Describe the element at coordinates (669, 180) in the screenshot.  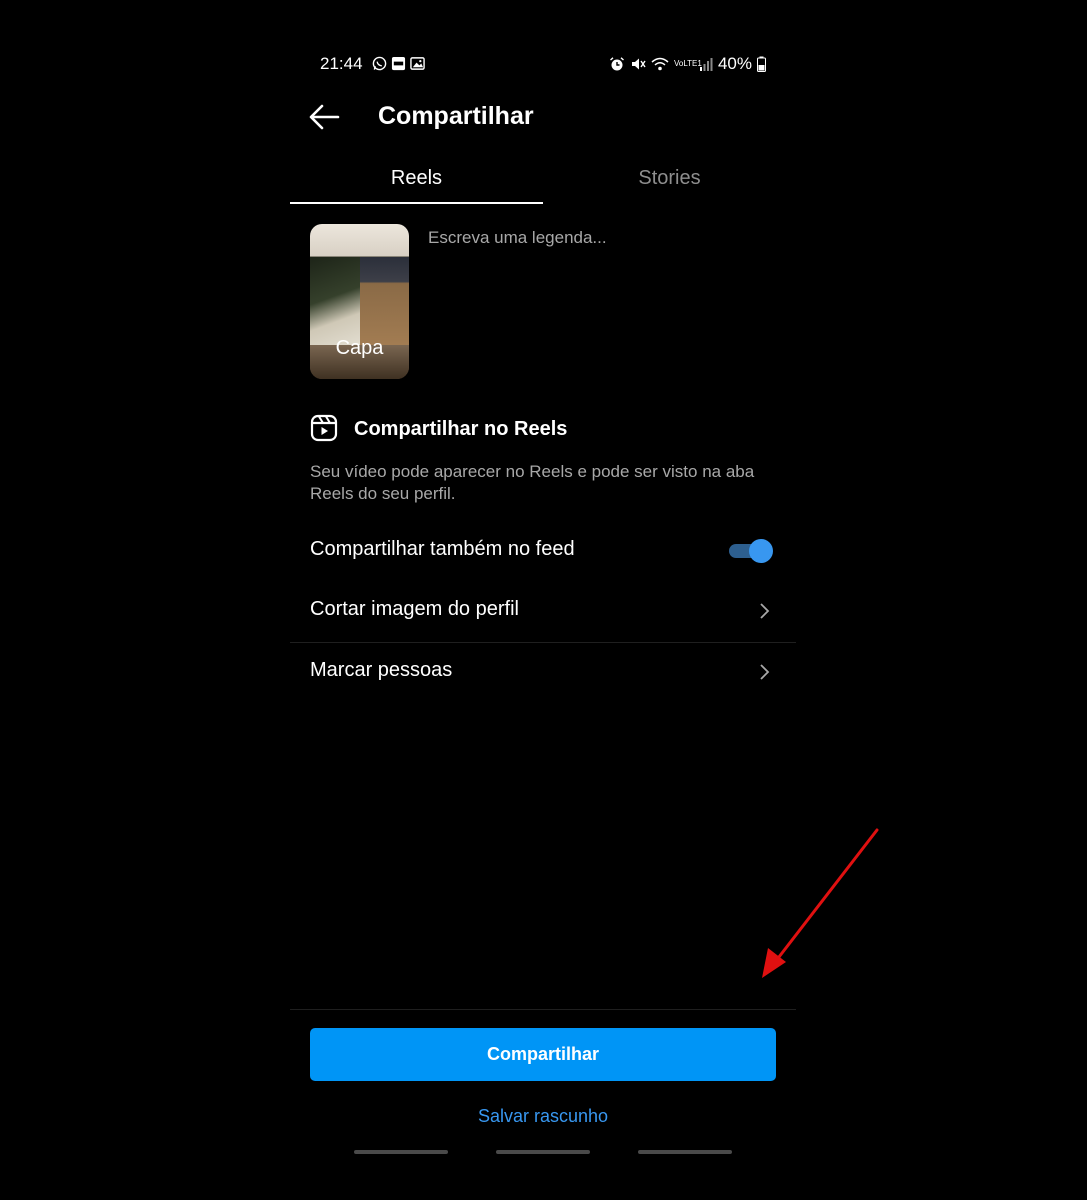
I see `tab-stories: Stories` at that location.